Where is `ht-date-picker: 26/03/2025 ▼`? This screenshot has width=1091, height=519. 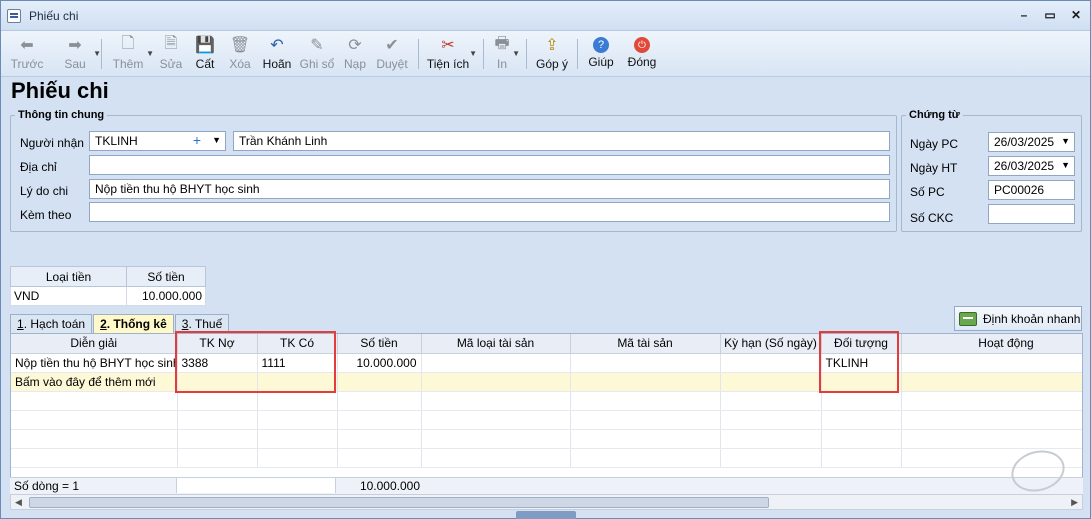 ht-date-picker: 26/03/2025 ▼ is located at coordinates (1031, 166).